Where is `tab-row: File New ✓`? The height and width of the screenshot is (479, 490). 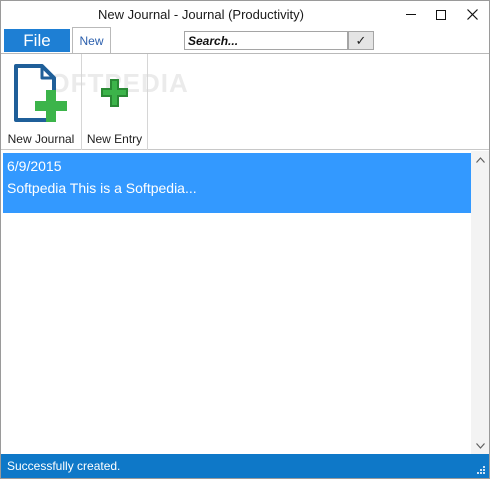 tab-row: File New ✓ is located at coordinates (245, 40).